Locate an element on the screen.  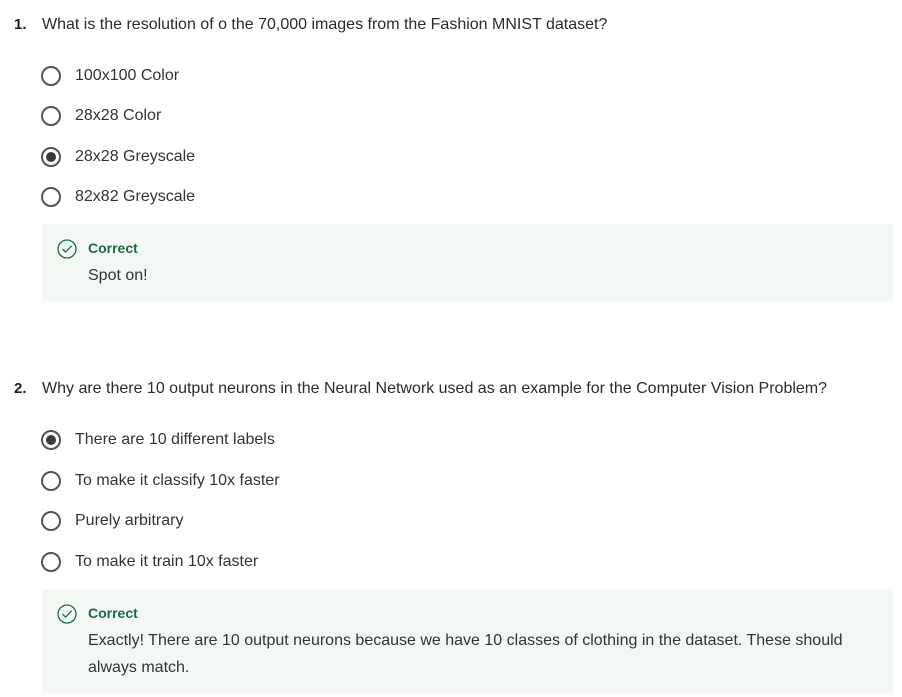
option-label: 82x82 Greyscale is located at coordinates (135, 196).